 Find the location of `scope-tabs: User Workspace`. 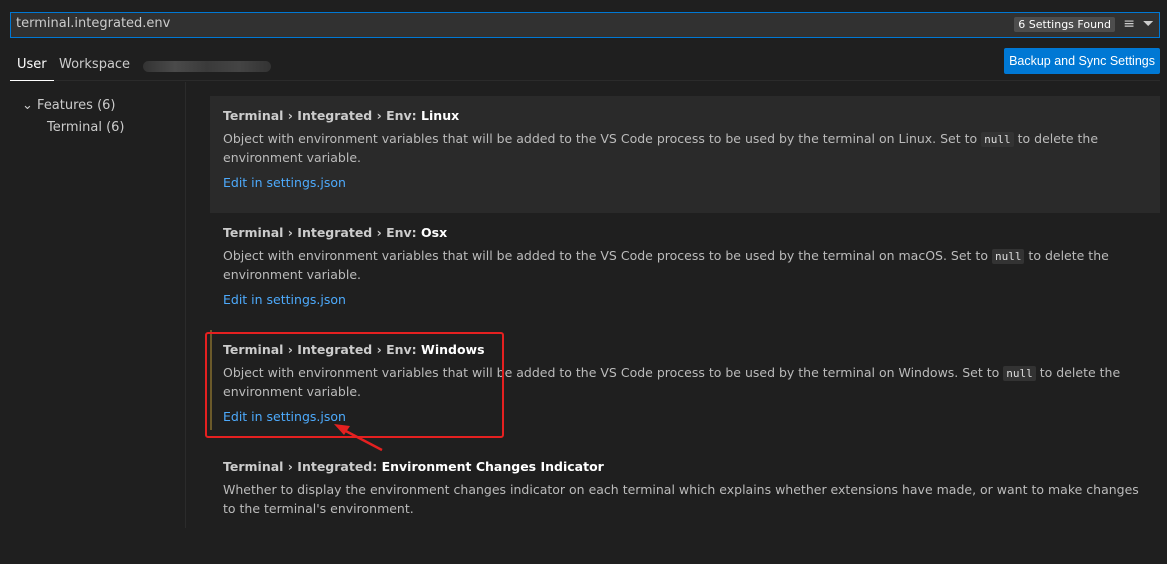

scope-tabs: User Workspace is located at coordinates (585, 66).